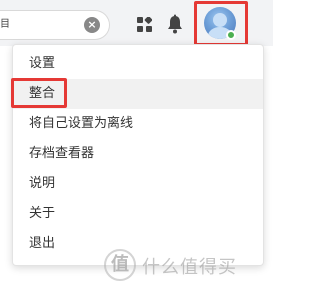 This screenshot has width=320, height=289. Describe the element at coordinates (175, 24) in the screenshot. I see `bell-icon` at that location.